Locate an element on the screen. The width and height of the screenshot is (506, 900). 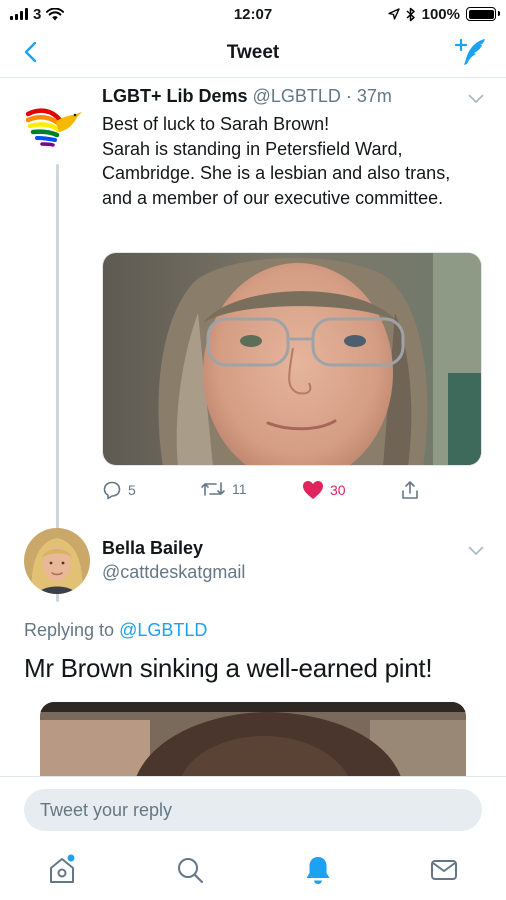
page-title: Tweet is located at coordinates (253, 52).